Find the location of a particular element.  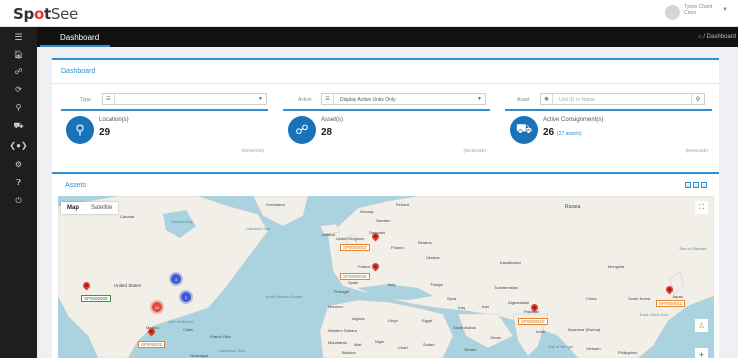

page-header: Dashboard ⌂ / Dashboard is located at coordinates (387, 37).